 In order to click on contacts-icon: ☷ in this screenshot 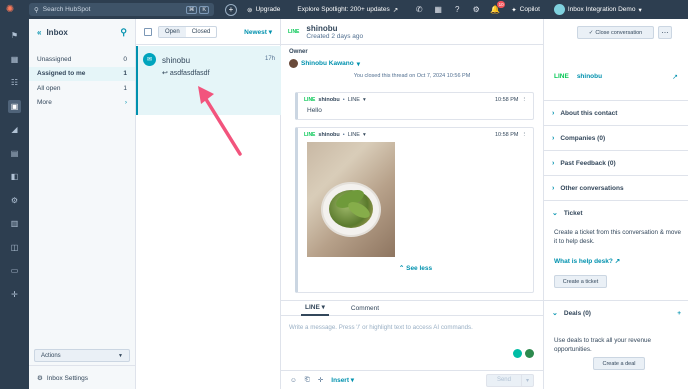, I will do `click(14, 83)`.